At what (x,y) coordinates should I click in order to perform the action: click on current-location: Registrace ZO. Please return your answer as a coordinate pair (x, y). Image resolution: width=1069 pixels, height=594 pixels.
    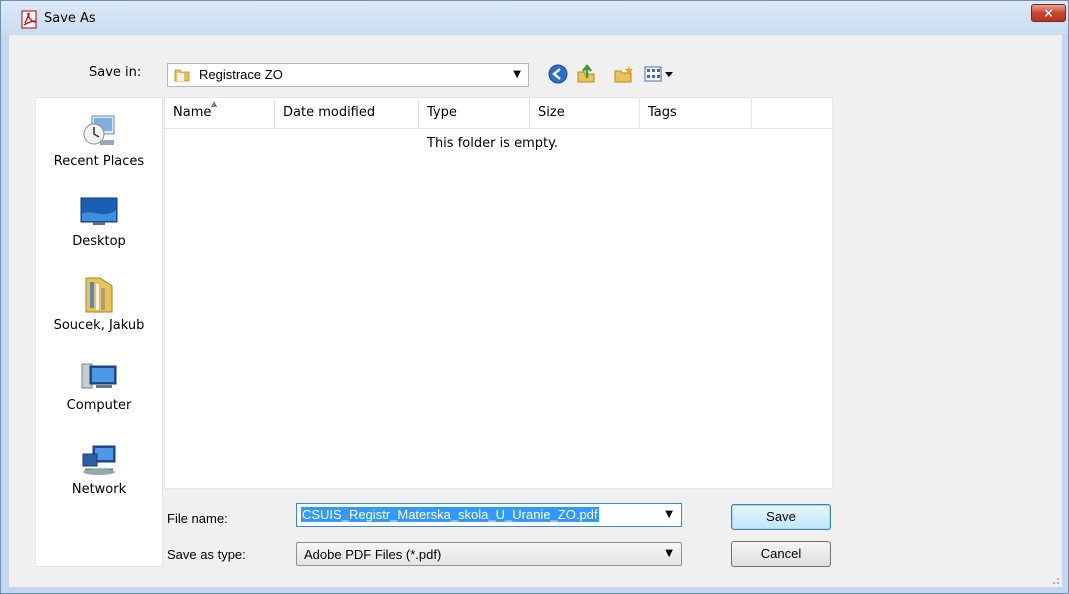
    Looking at the image, I should click on (241, 74).